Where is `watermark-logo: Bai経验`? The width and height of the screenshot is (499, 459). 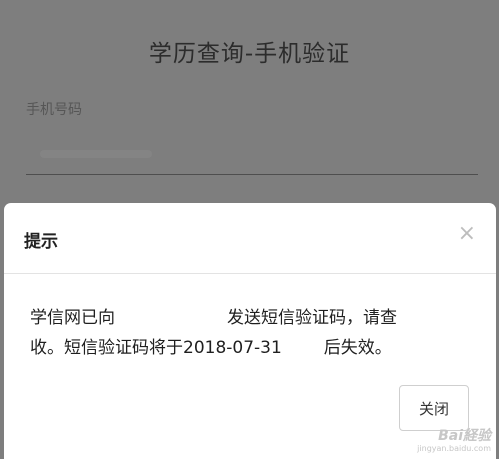
watermark-logo: Bai経验 is located at coordinates (464, 436).